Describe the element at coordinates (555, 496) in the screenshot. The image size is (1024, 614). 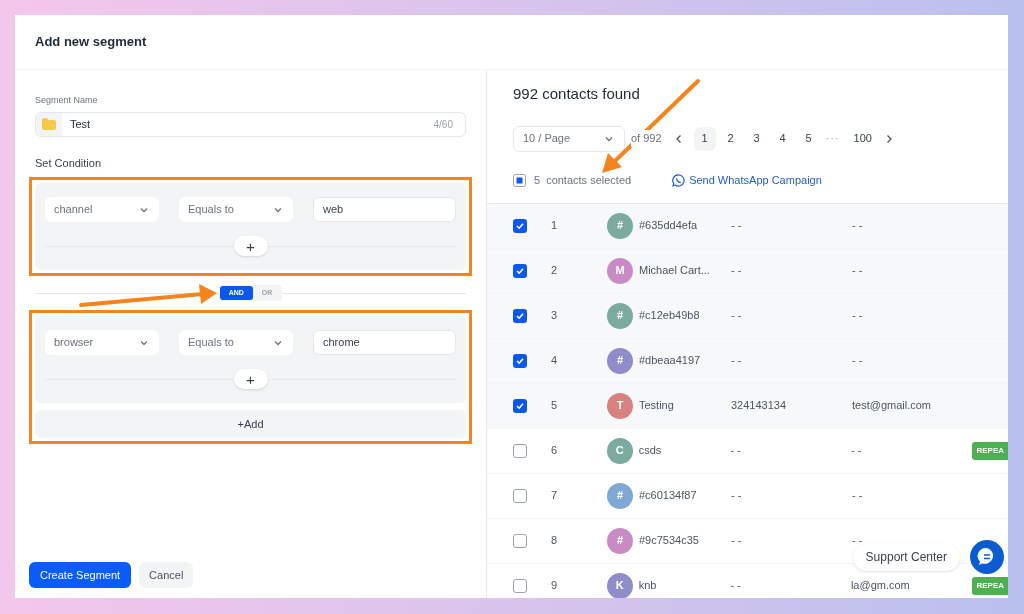
I see `row-number: 7` at that location.